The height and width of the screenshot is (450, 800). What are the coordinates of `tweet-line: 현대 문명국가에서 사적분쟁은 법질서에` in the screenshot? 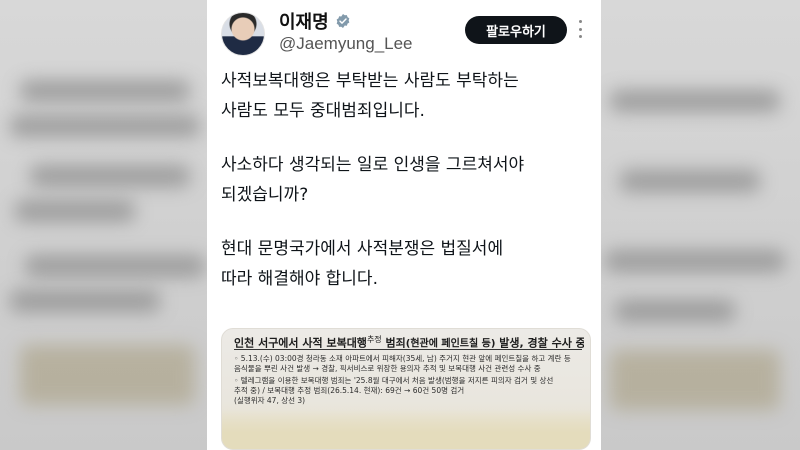 It's located at (362, 249).